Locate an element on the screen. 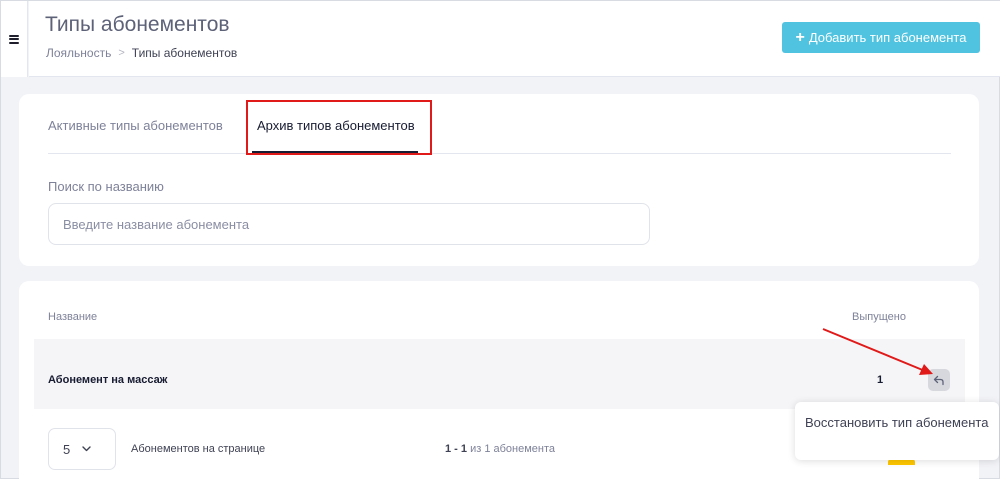 The height and width of the screenshot is (479, 1000). sidebar-toggle is located at coordinates (14, 39).